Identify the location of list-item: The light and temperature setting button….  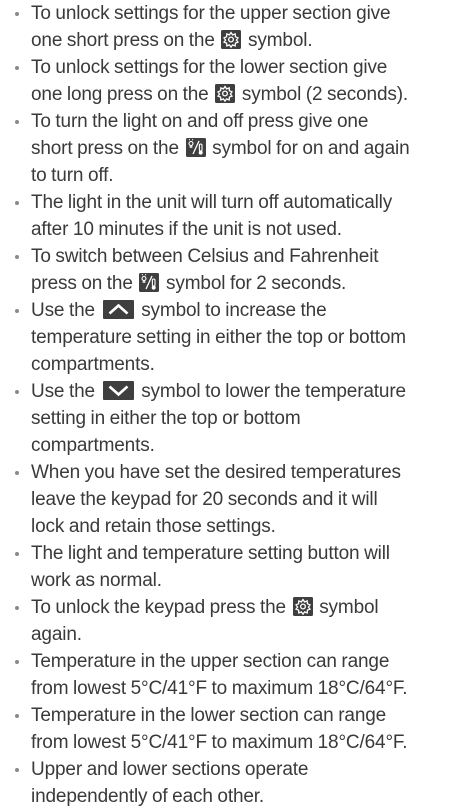
(242, 567).